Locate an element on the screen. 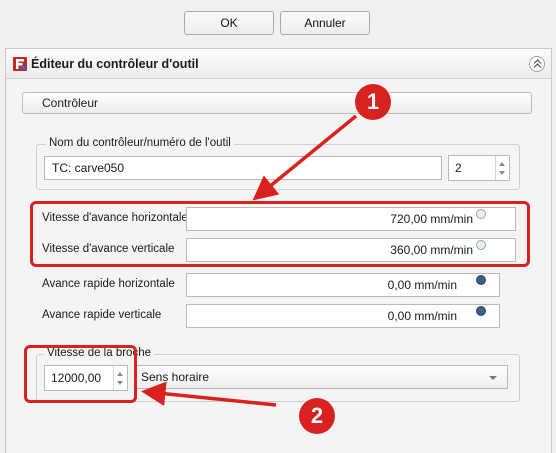 The width and height of the screenshot is (556, 453). arrow-2-line is located at coordinates (209, 394).